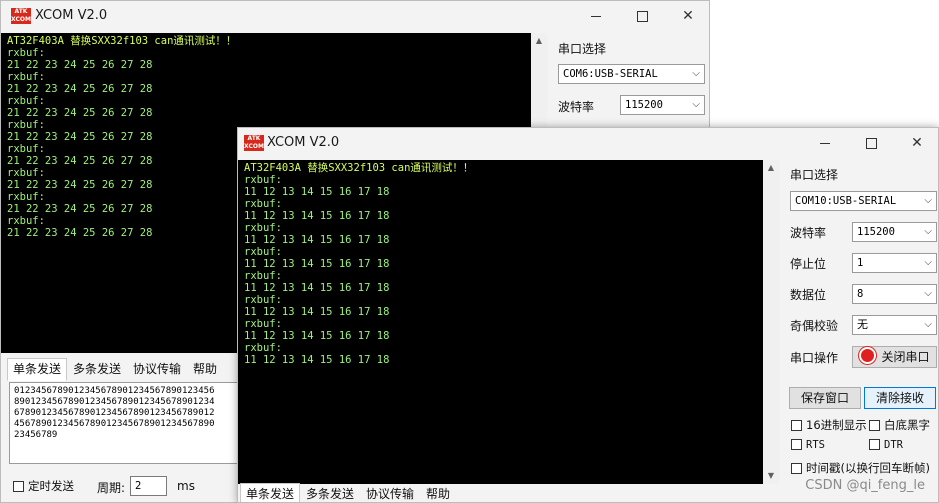  Describe the element at coordinates (771, 322) in the screenshot. I see `terminal-scrollbar: ▲ ▼` at that location.